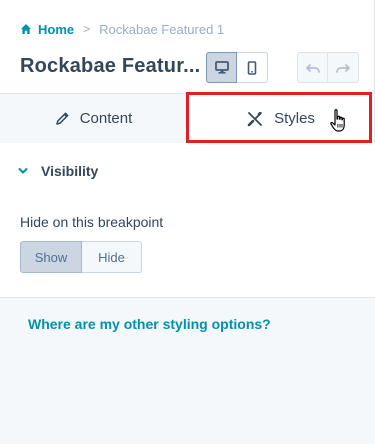  I want to click on history-controls, so click(328, 67).